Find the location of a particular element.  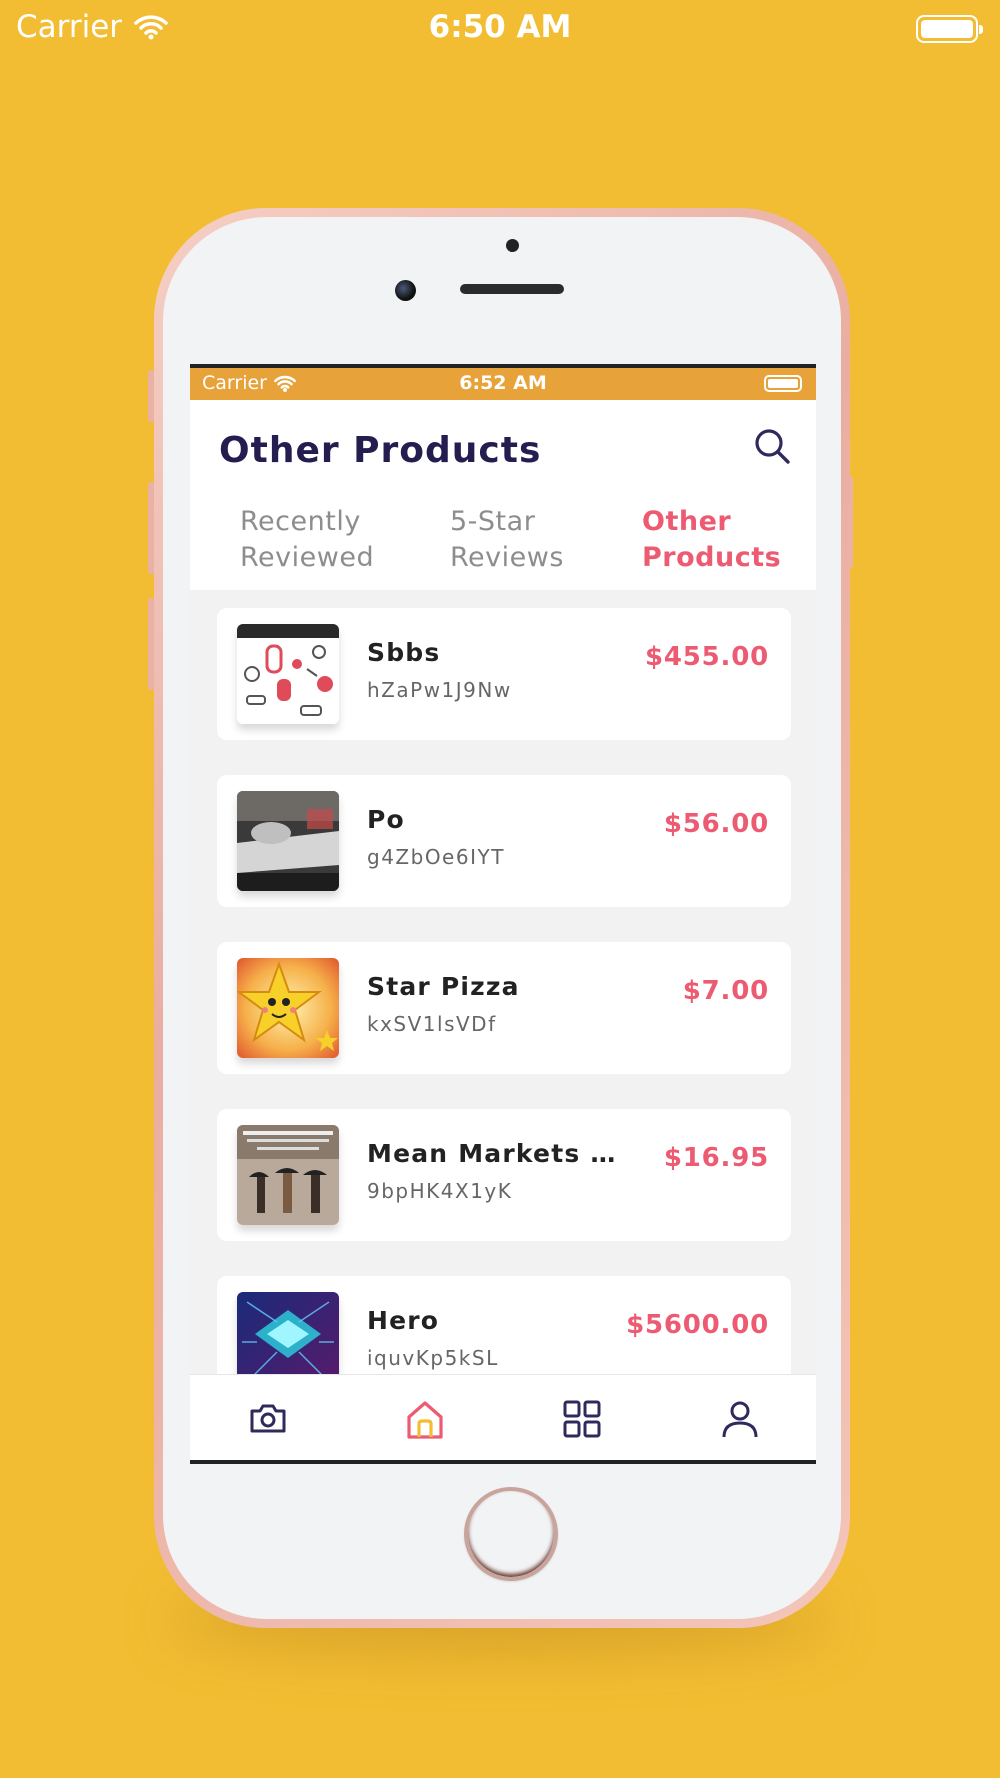

product-card: Sbbs hZaPw1J9Nw $455.00 is located at coordinates (504, 674).